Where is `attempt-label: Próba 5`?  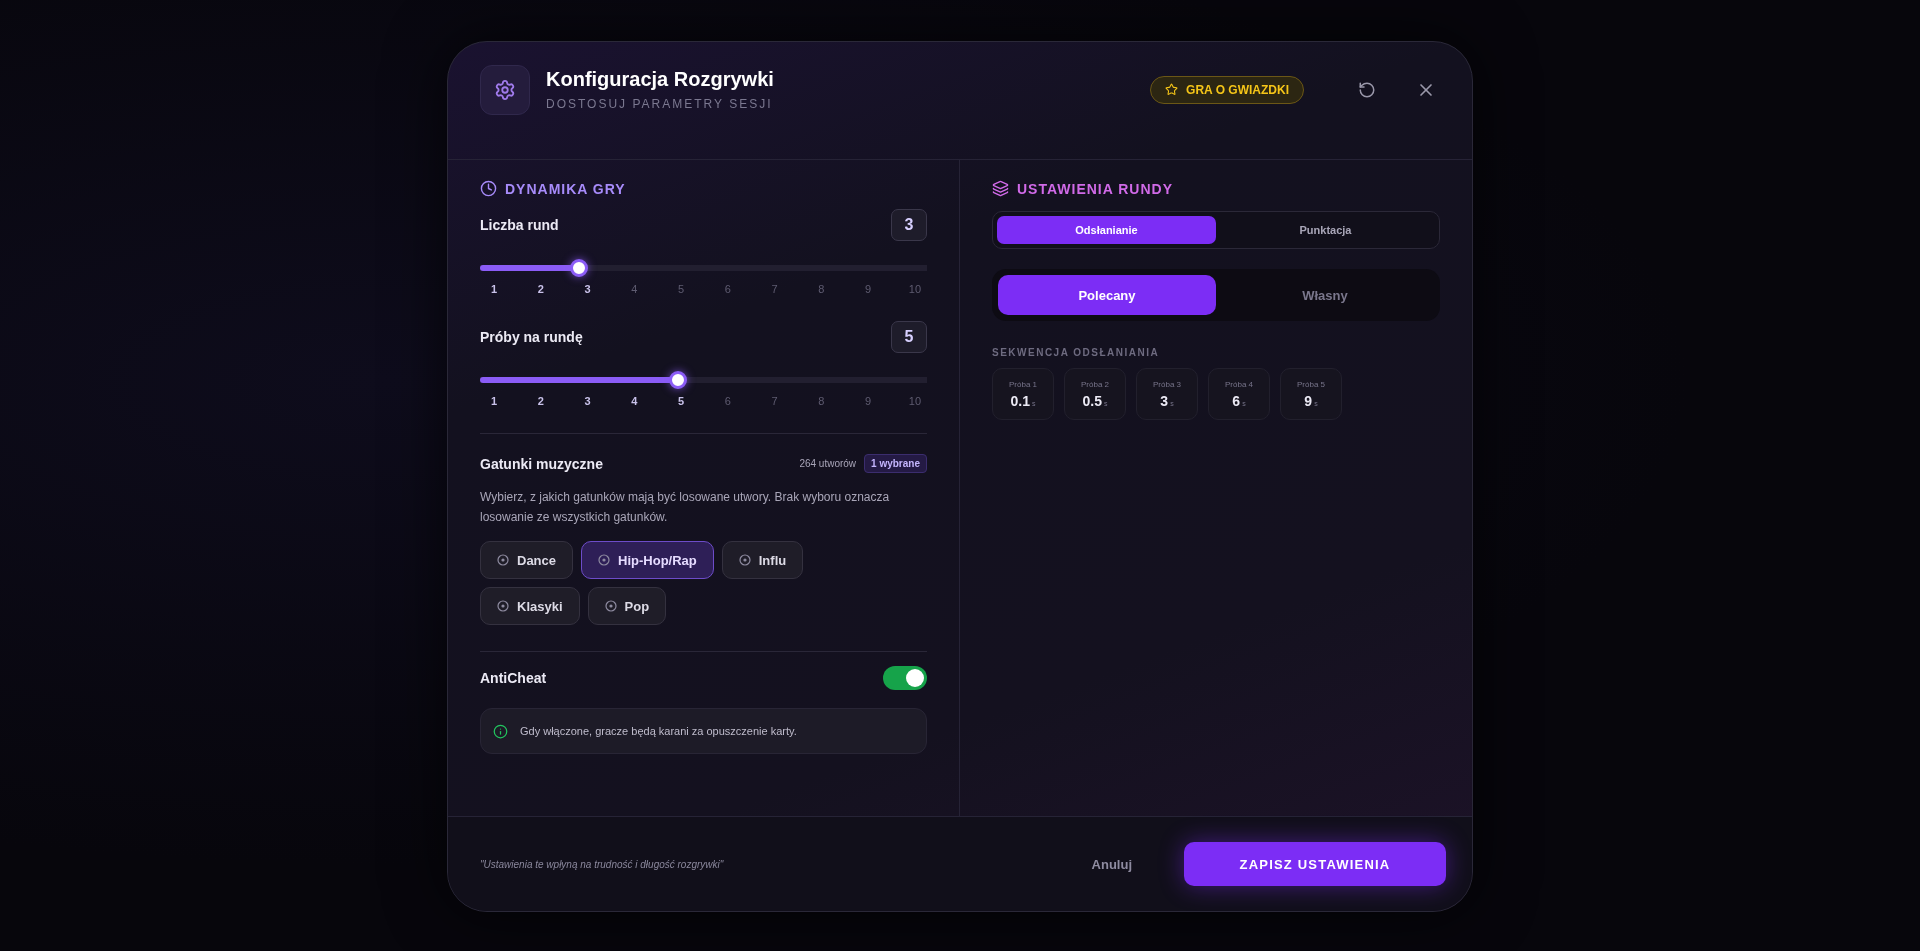
attempt-label: Próba 5 is located at coordinates (1311, 384).